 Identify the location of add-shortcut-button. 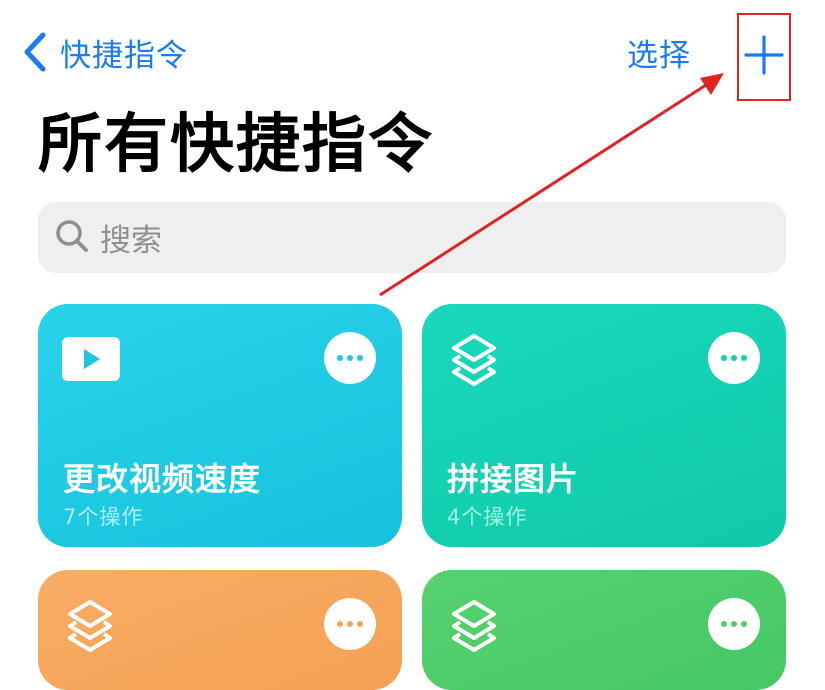
(764, 57).